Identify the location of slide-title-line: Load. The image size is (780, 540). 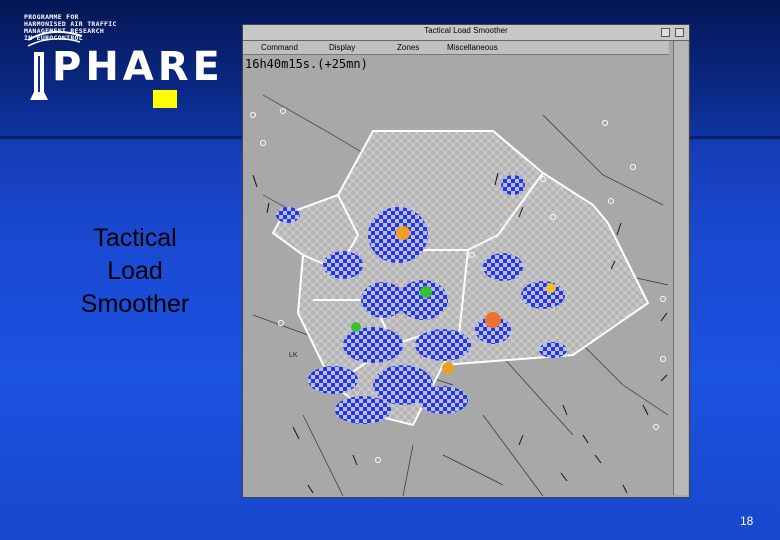
(135, 271).